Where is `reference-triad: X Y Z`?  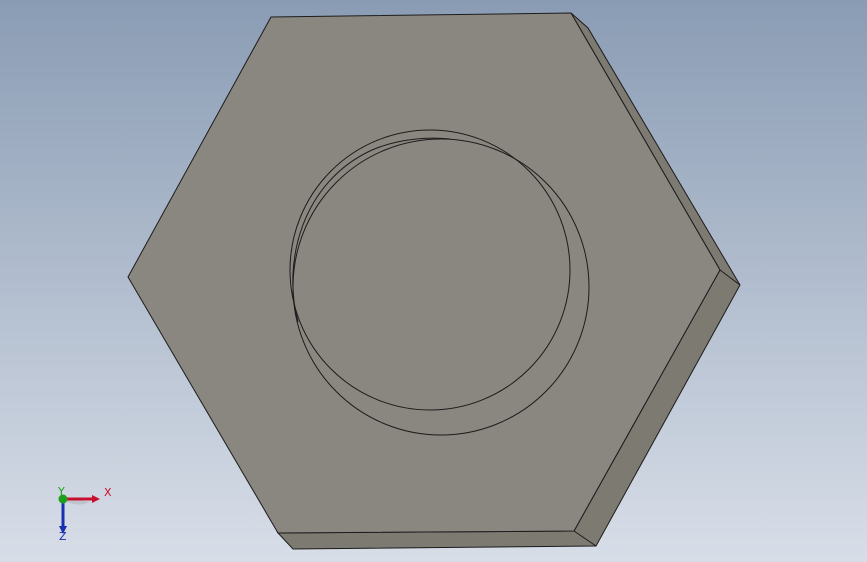 reference-triad: X Y Z is located at coordinates (83, 513).